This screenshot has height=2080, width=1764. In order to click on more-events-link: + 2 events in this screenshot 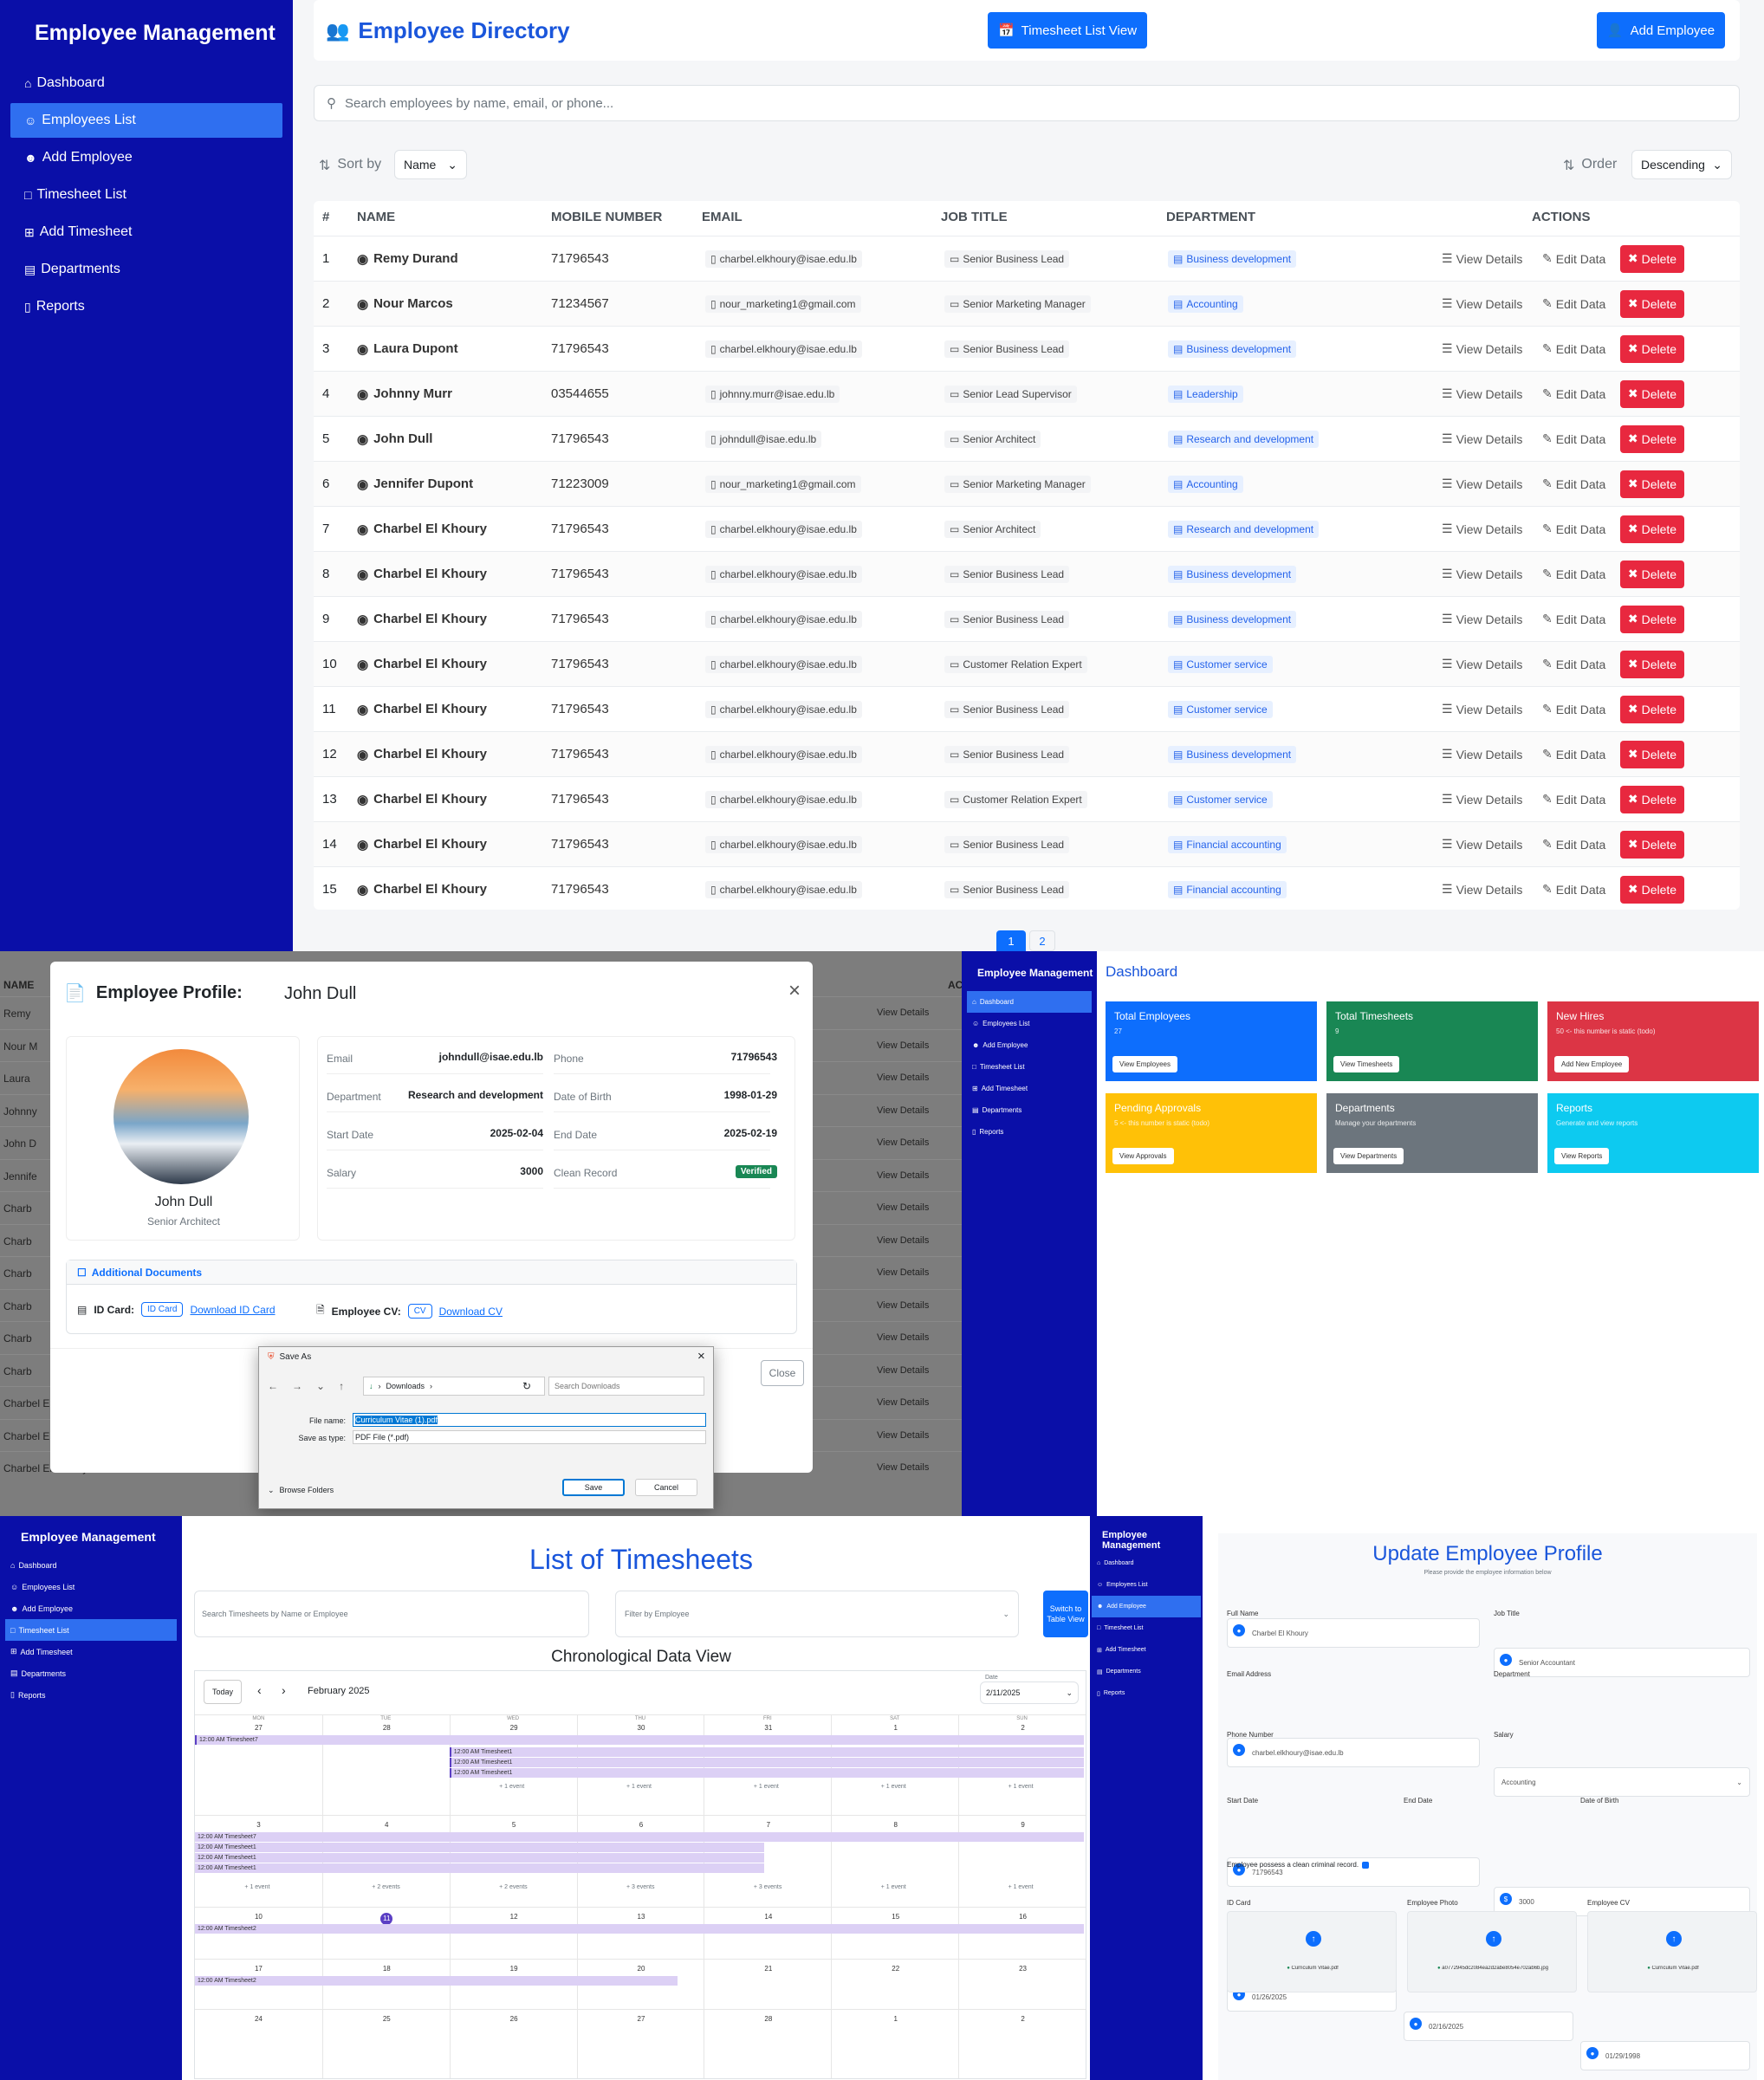, I will do `click(513, 1887)`.